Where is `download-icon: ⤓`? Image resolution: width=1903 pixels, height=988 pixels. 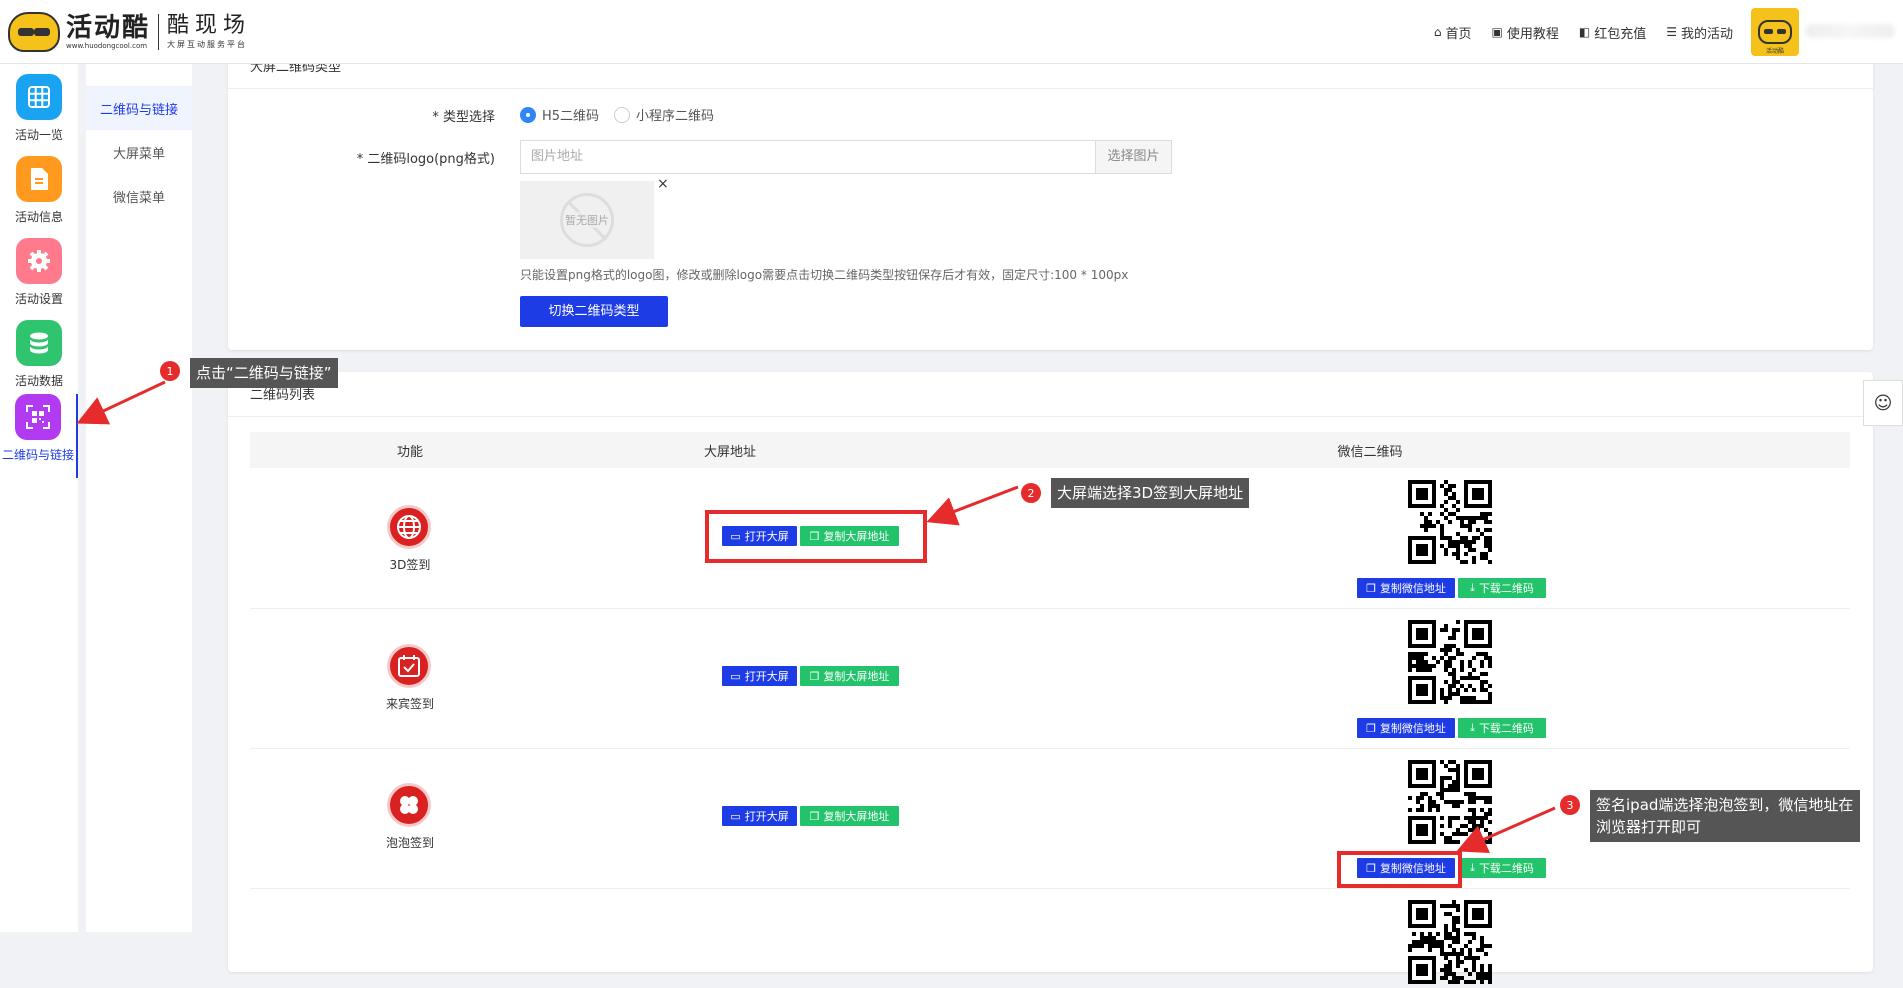 download-icon: ⤓ is located at coordinates (1472, 587).